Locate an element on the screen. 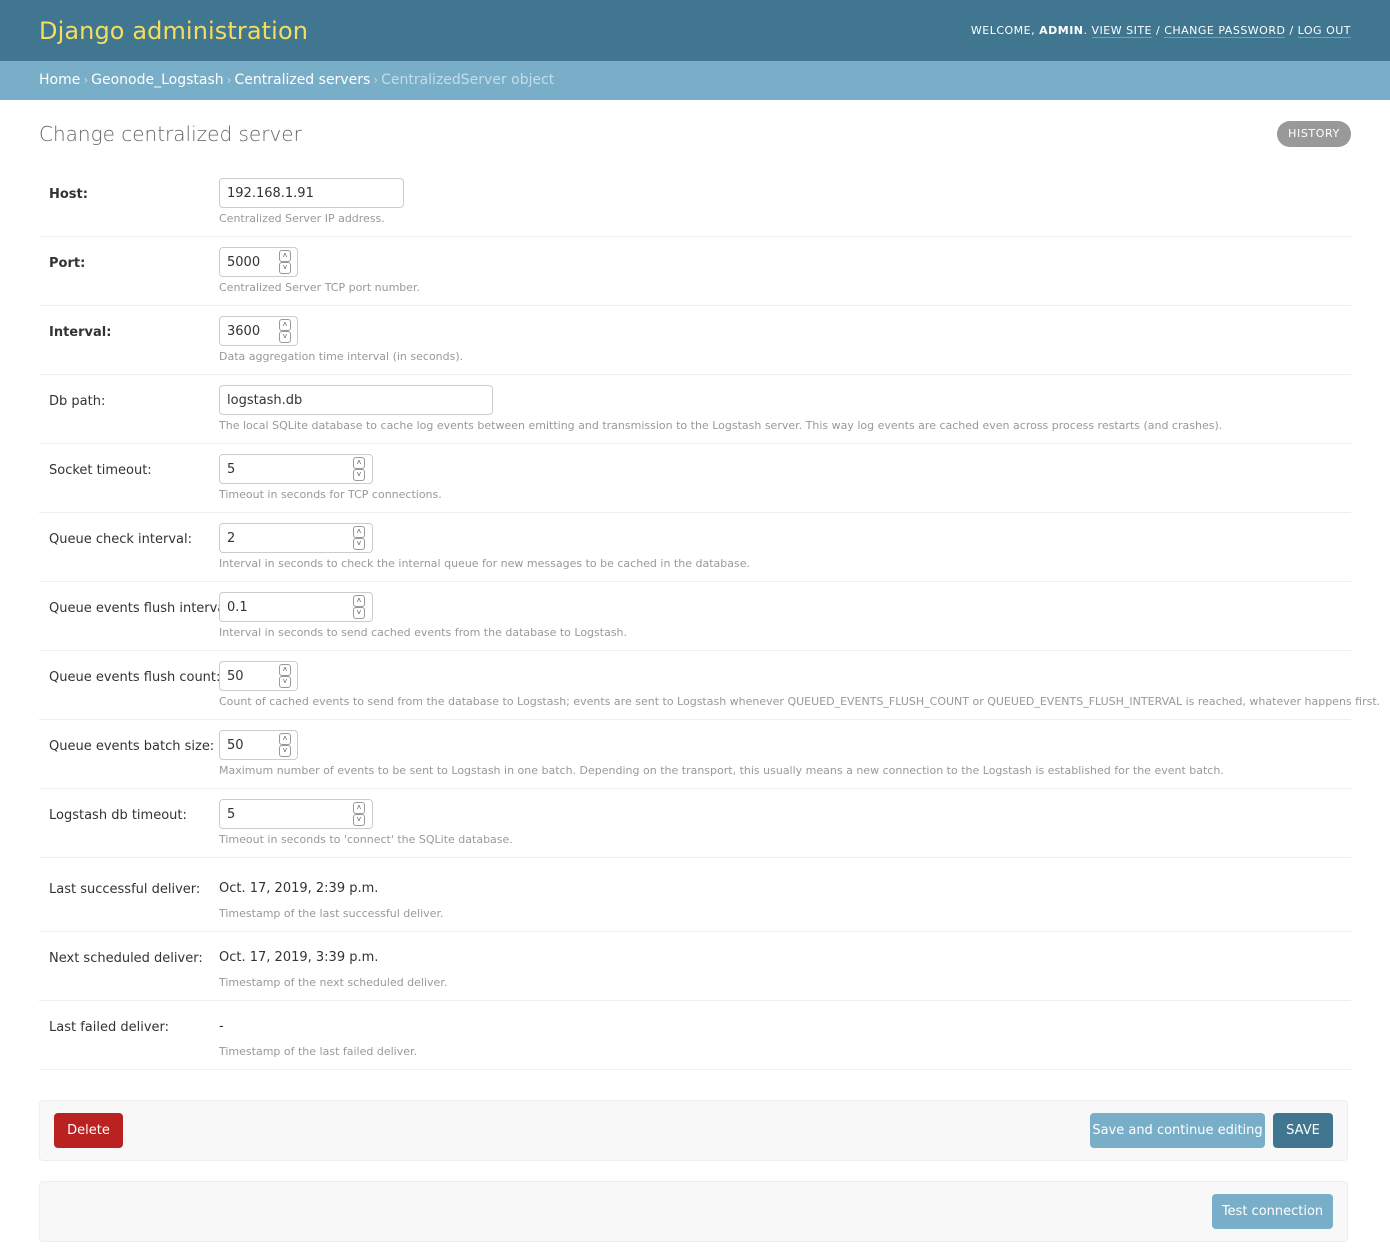 Image resolution: width=1390 pixels, height=1260 pixels. queue-events-flush-interval-input is located at coordinates (296, 607).